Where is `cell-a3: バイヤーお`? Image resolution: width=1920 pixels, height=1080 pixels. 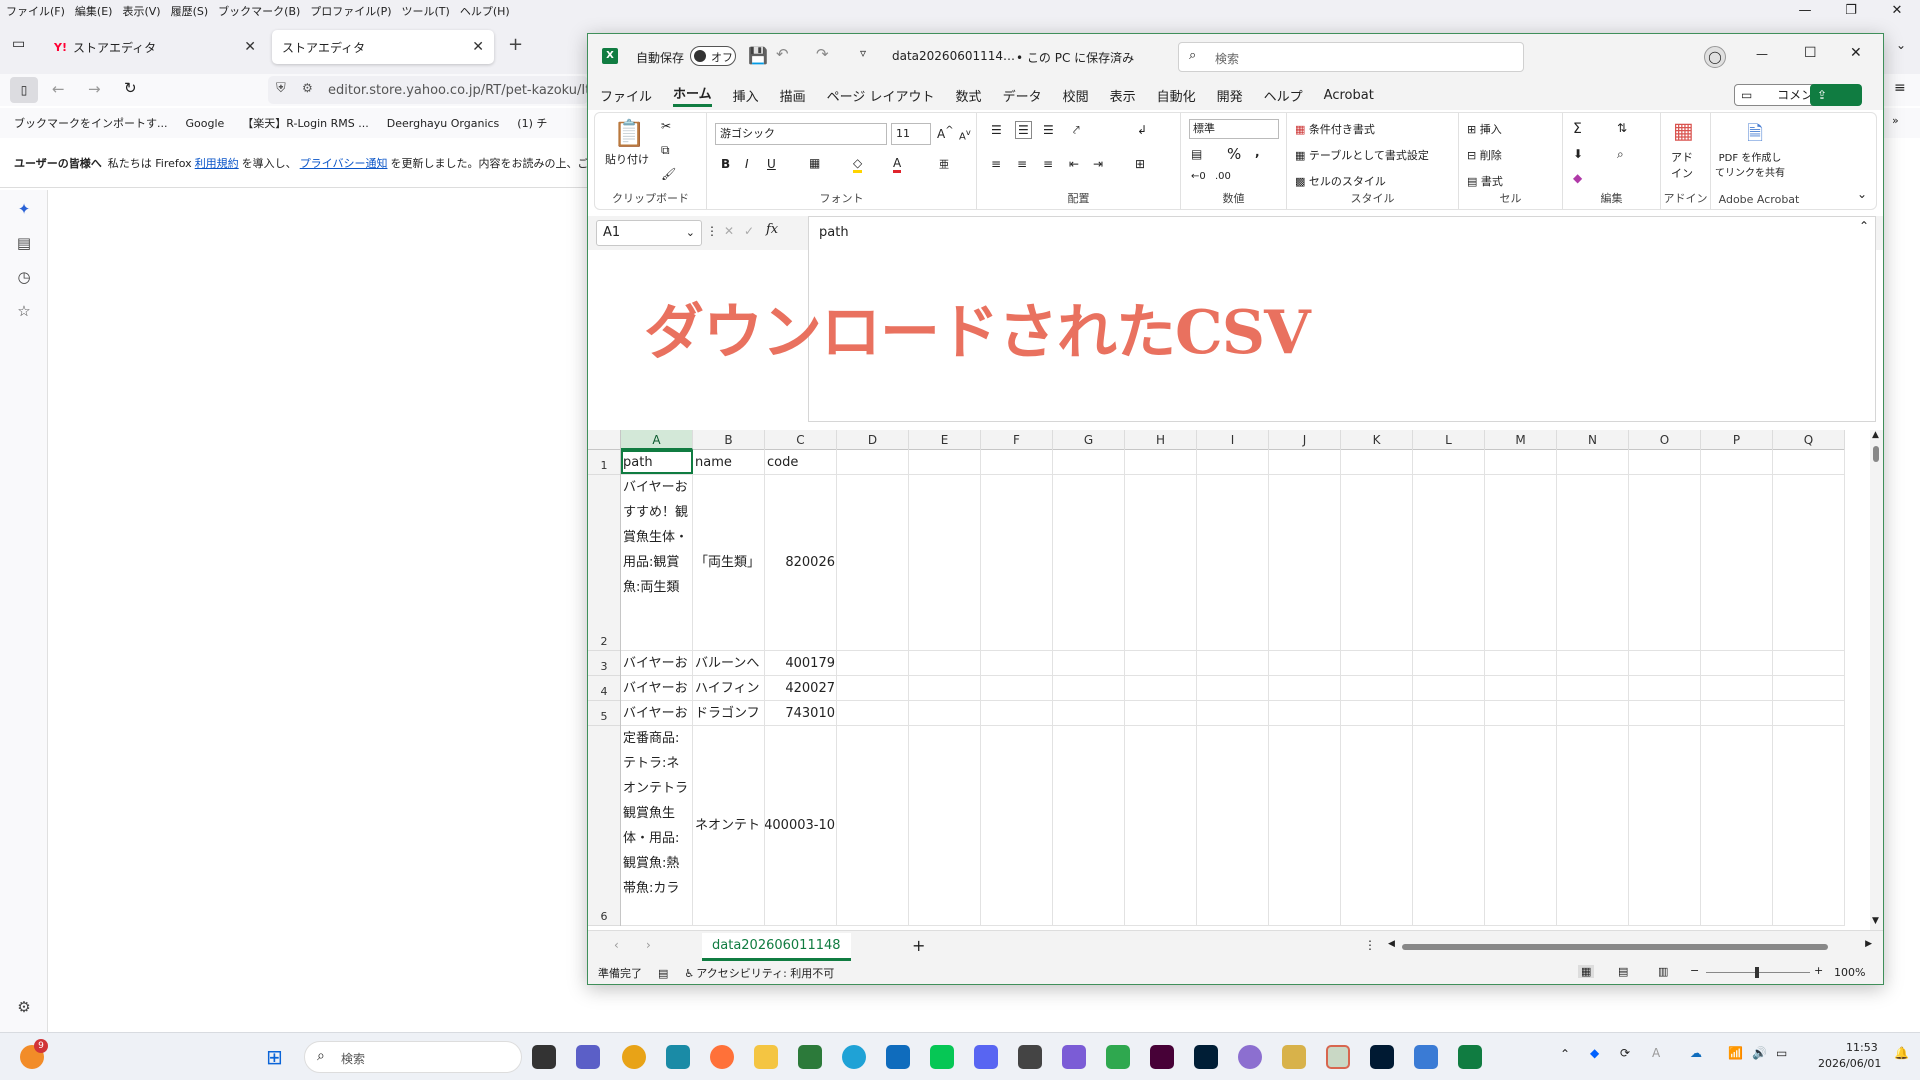 cell-a3: バイヤーお is located at coordinates (657, 663).